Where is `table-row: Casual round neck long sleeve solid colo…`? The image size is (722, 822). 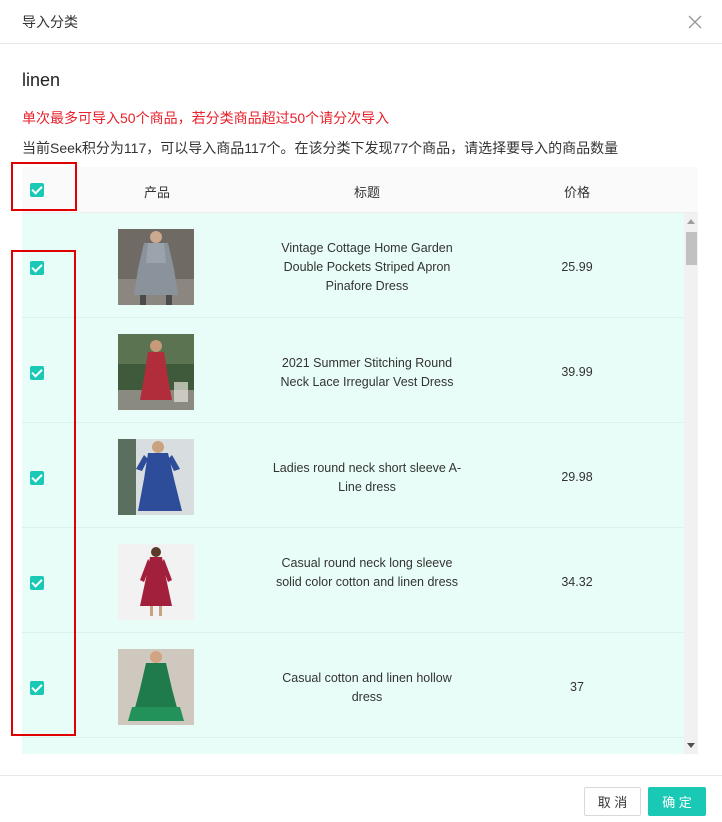
table-row: Casual round neck long sleeve solid colo… is located at coordinates (353, 580).